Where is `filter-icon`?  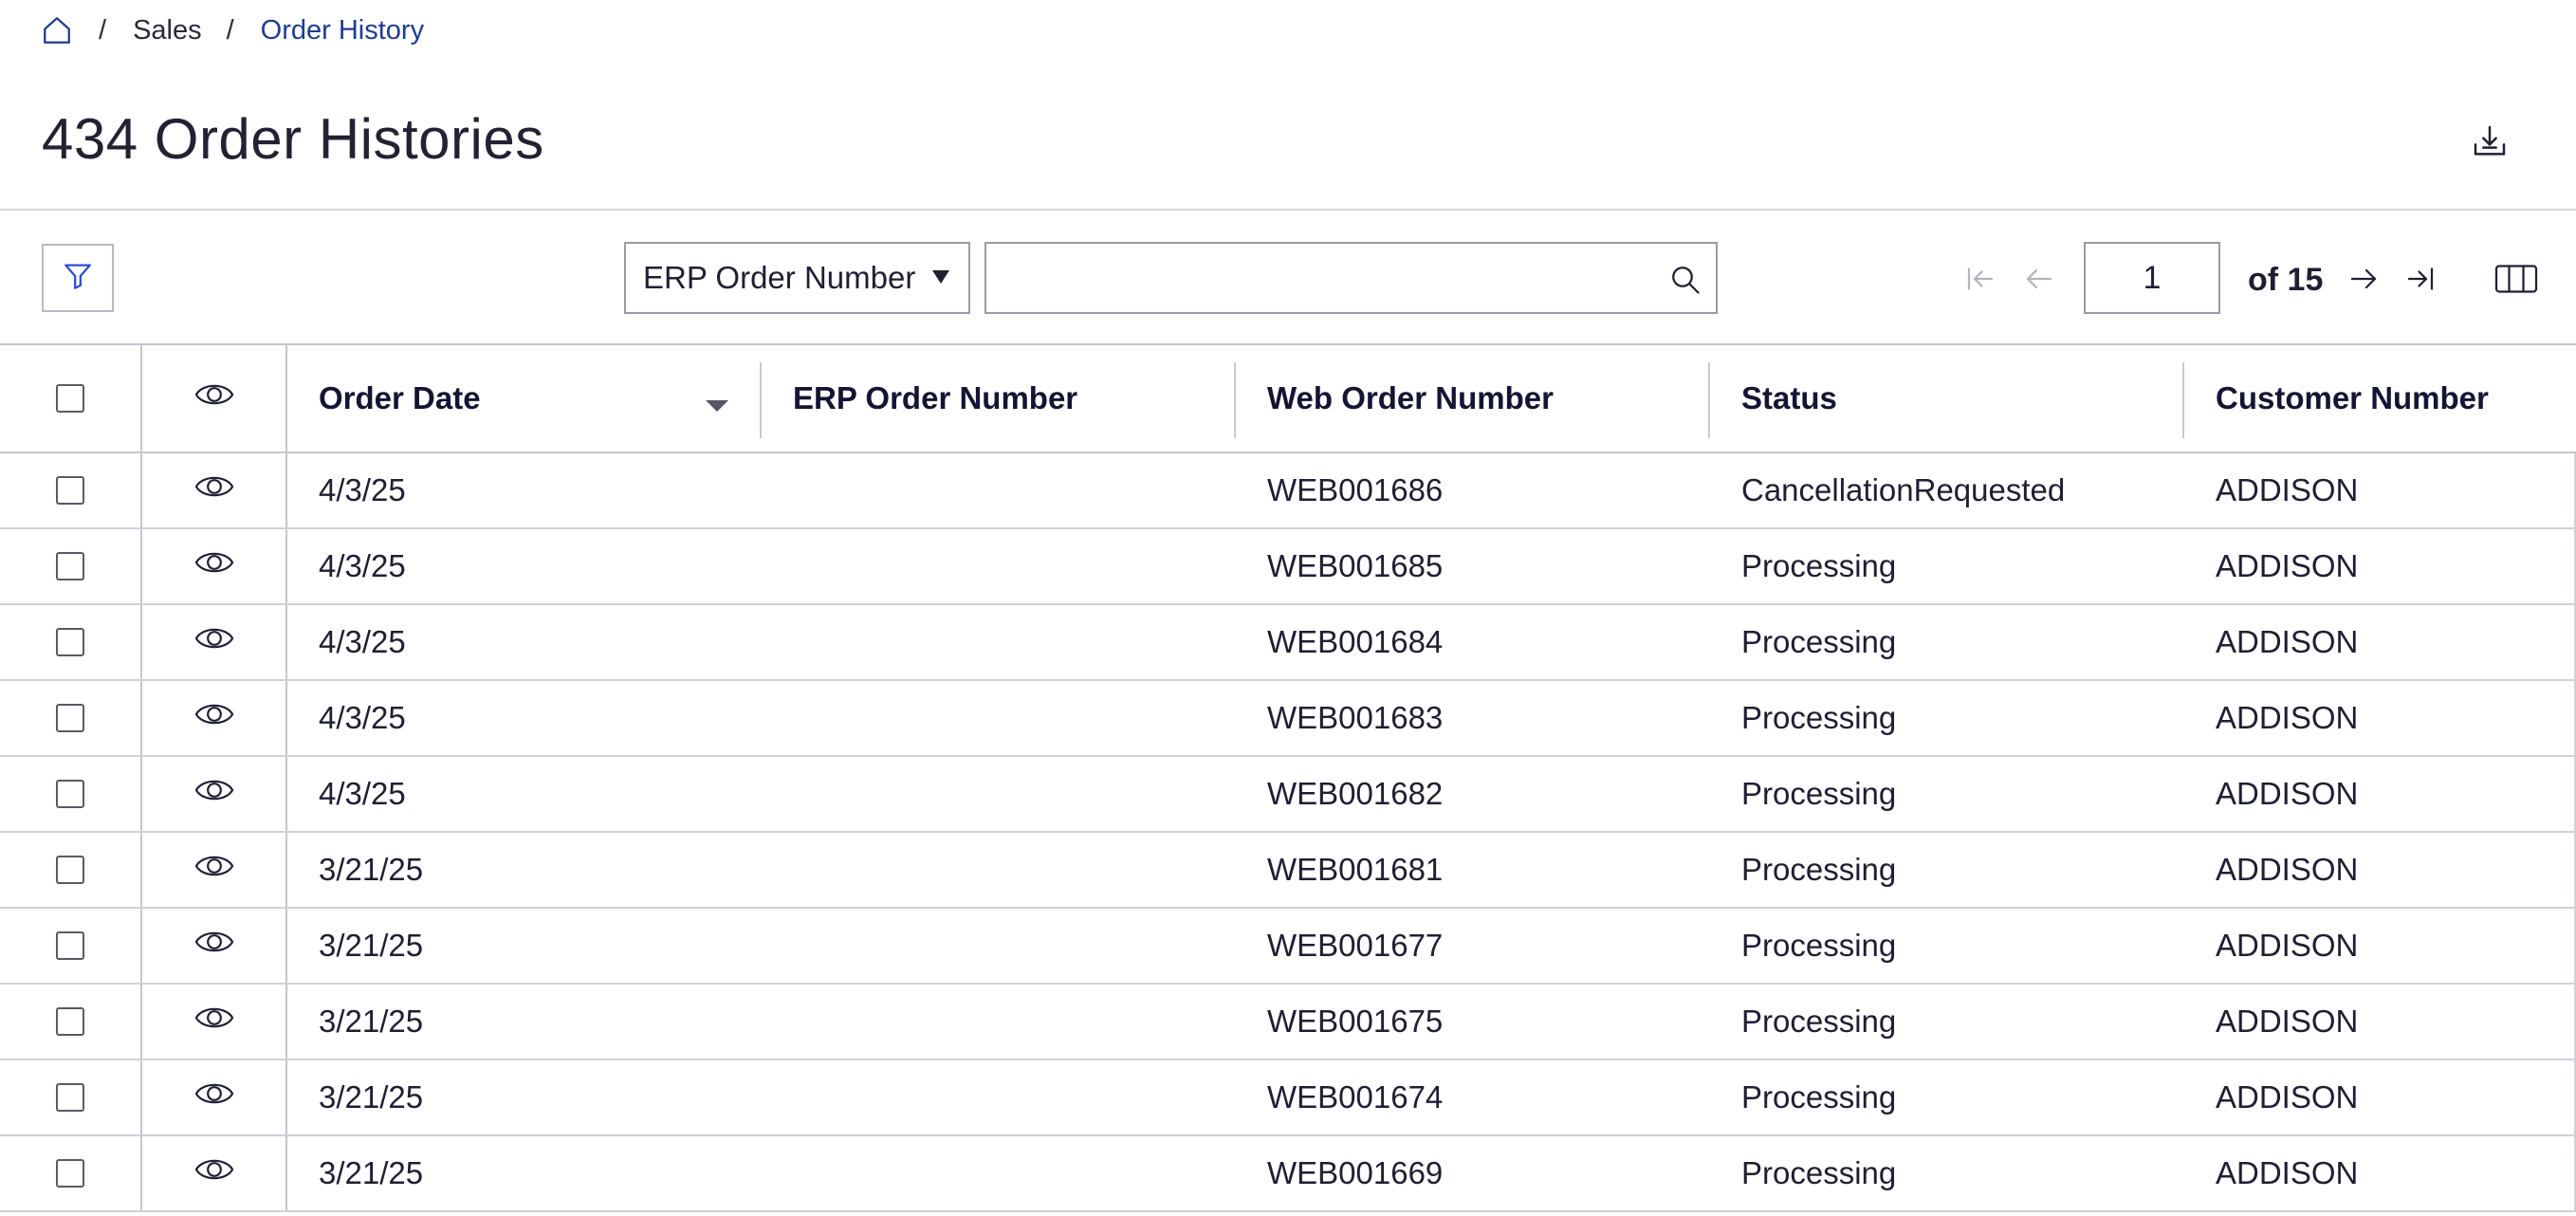
filter-icon is located at coordinates (78, 278).